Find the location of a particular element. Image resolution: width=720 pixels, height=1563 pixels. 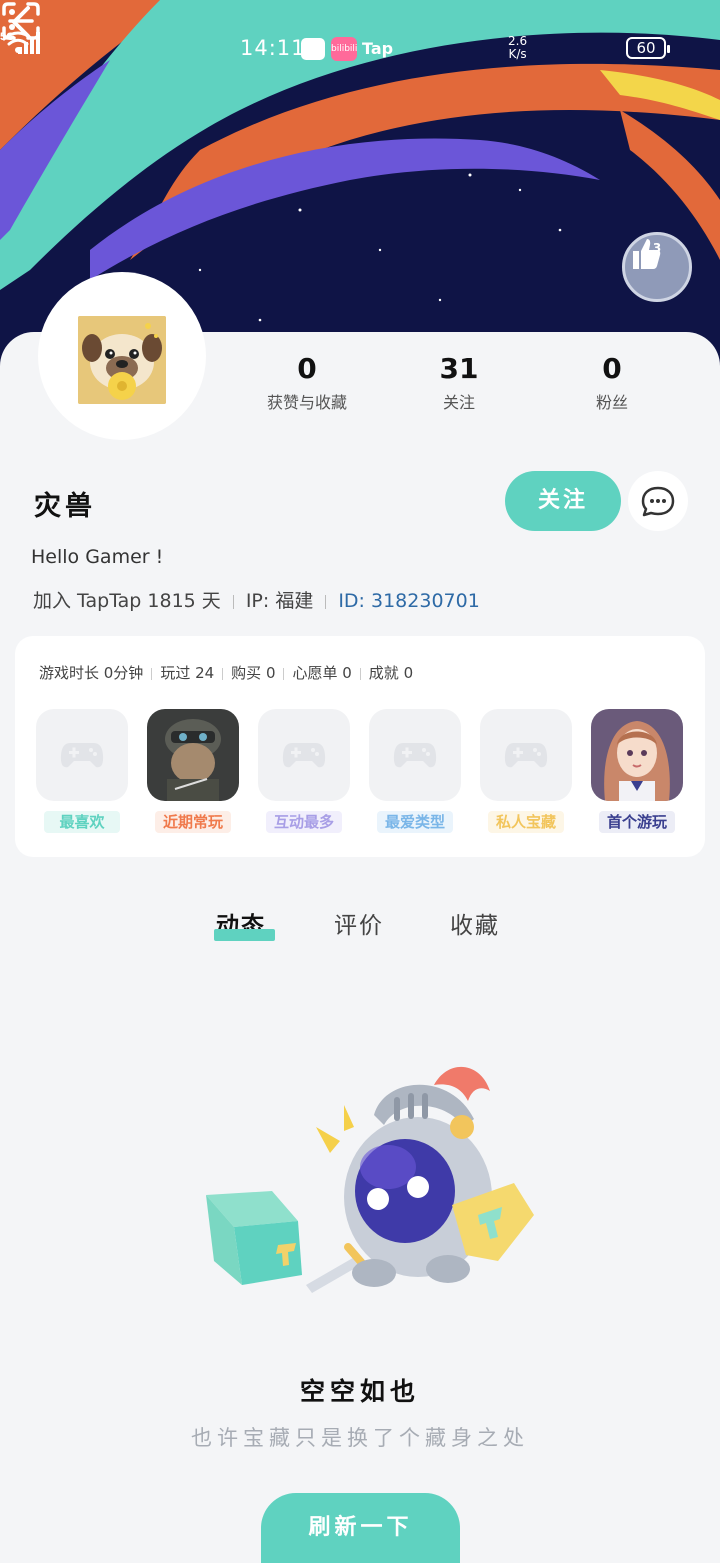

stat-likes: 0 获赞与收藏 is located at coordinates (307, 382).